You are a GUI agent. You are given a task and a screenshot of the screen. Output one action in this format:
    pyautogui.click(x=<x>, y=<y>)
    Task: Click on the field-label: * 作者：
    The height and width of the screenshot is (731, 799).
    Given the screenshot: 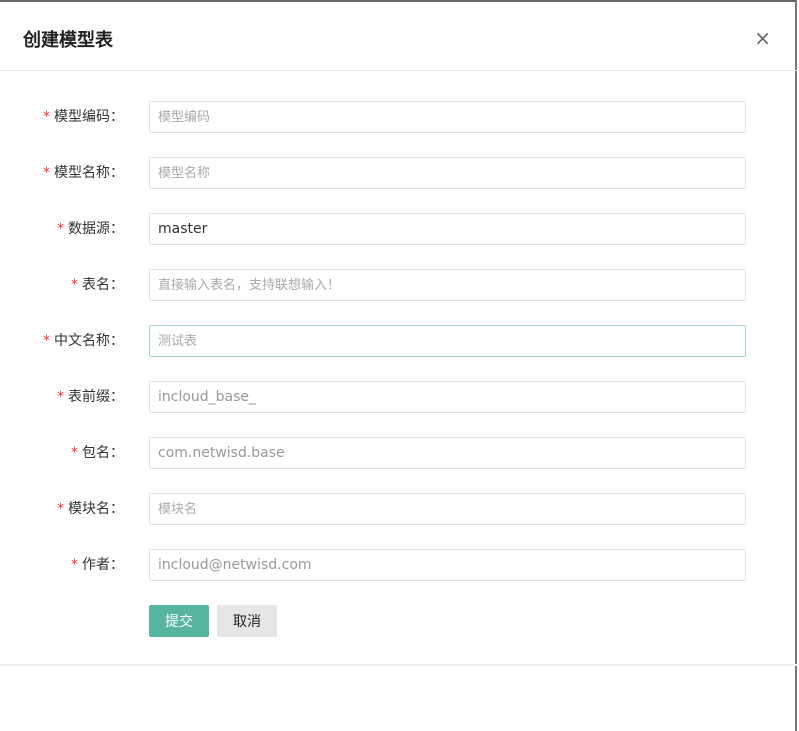 What is the action you would take?
    pyautogui.click(x=97, y=565)
    